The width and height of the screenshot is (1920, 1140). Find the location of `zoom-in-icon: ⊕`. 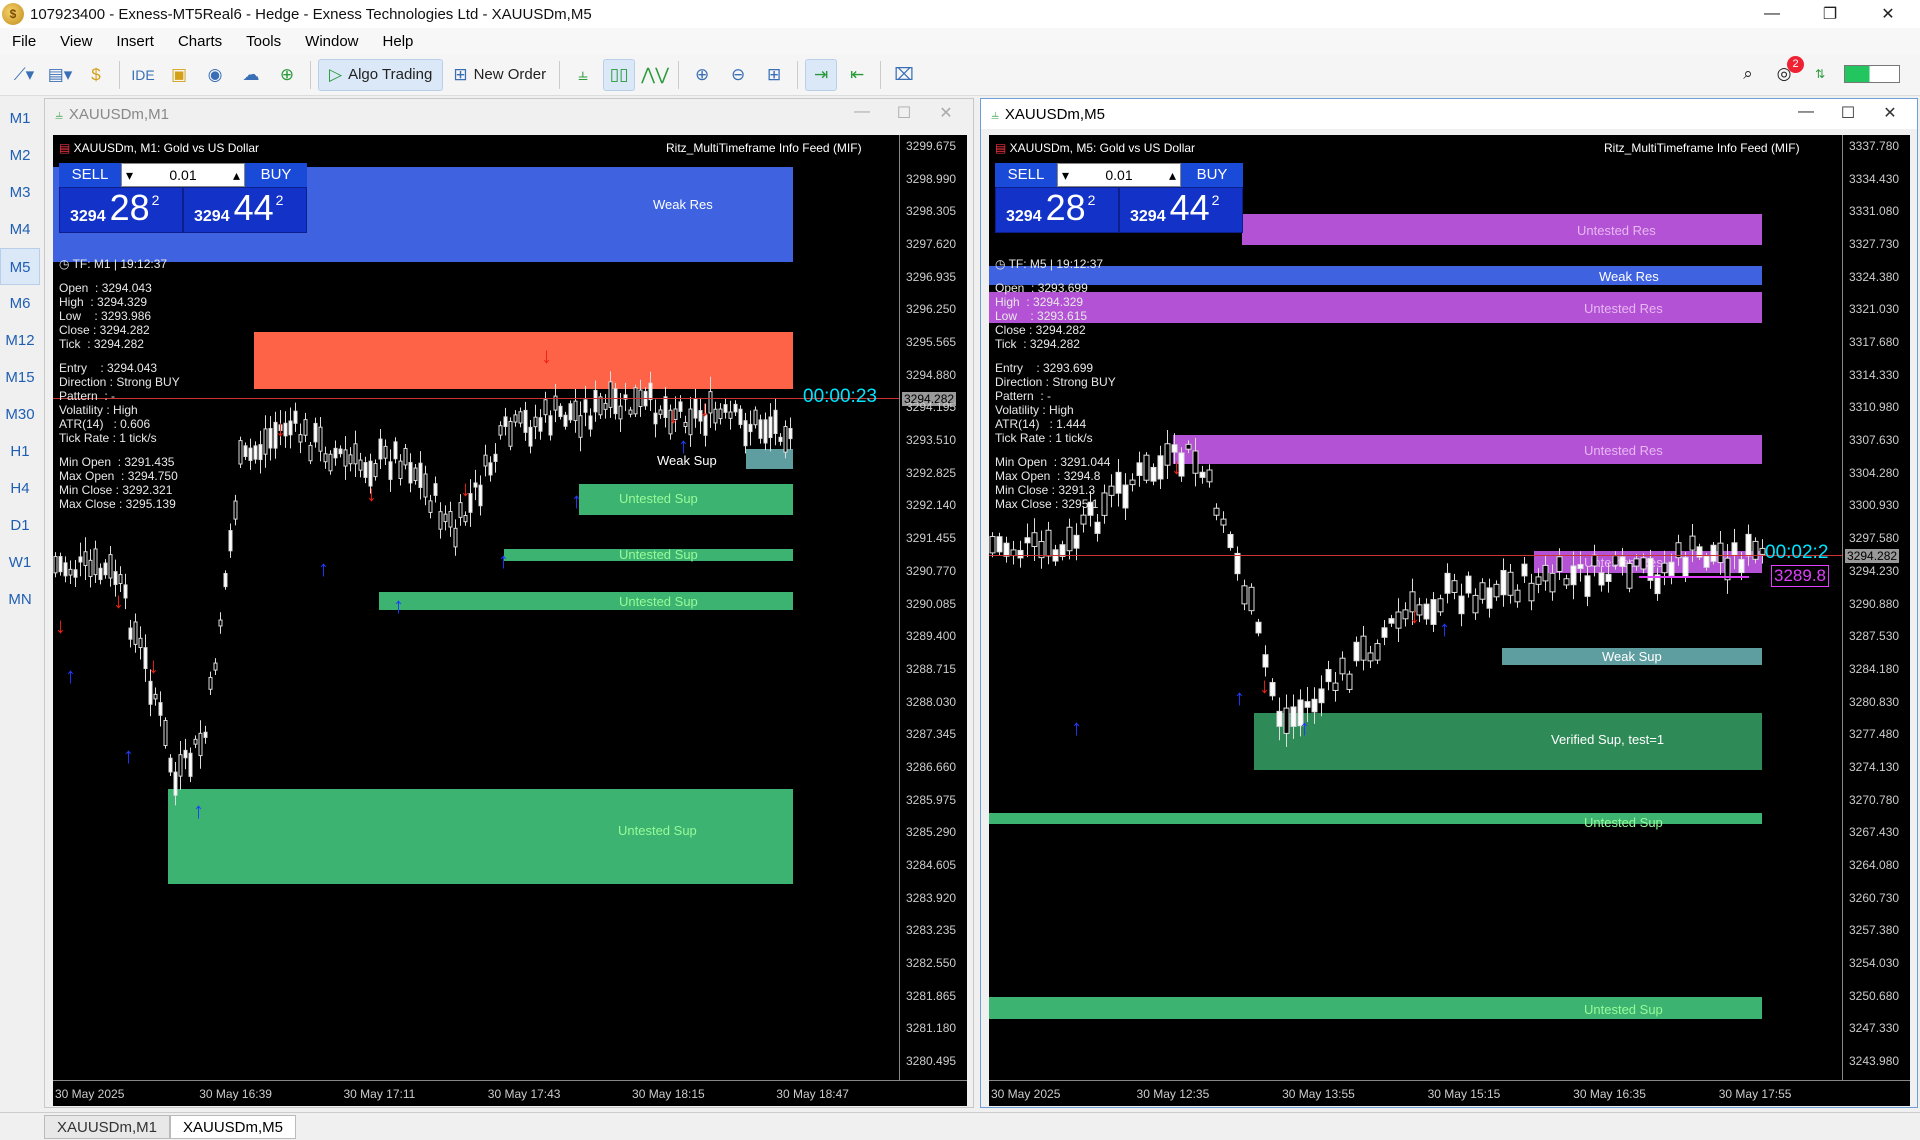

zoom-in-icon: ⊕ is located at coordinates (702, 75).